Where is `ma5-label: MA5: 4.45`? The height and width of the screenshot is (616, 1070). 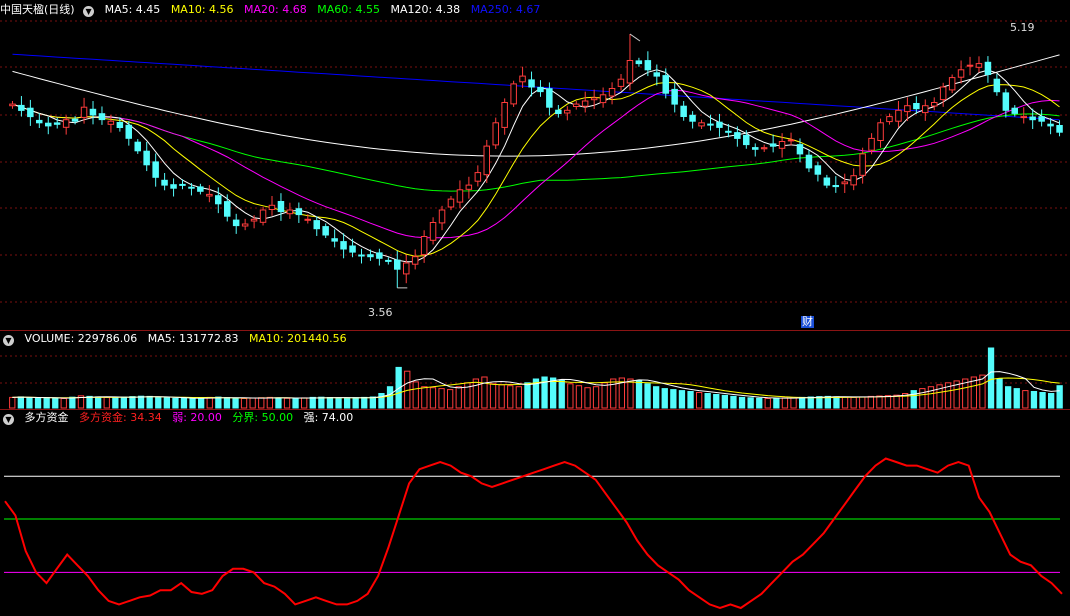 ma5-label: MA5: 4.45 is located at coordinates (132, 9).